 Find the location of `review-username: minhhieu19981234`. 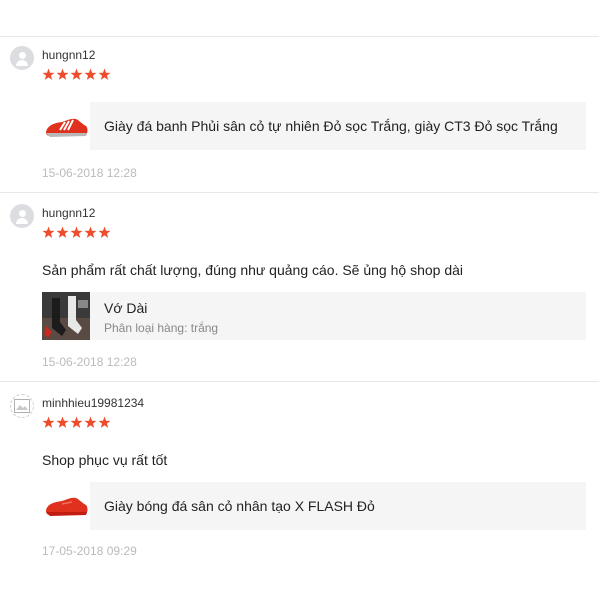

review-username: minhhieu19981234 is located at coordinates (93, 403).